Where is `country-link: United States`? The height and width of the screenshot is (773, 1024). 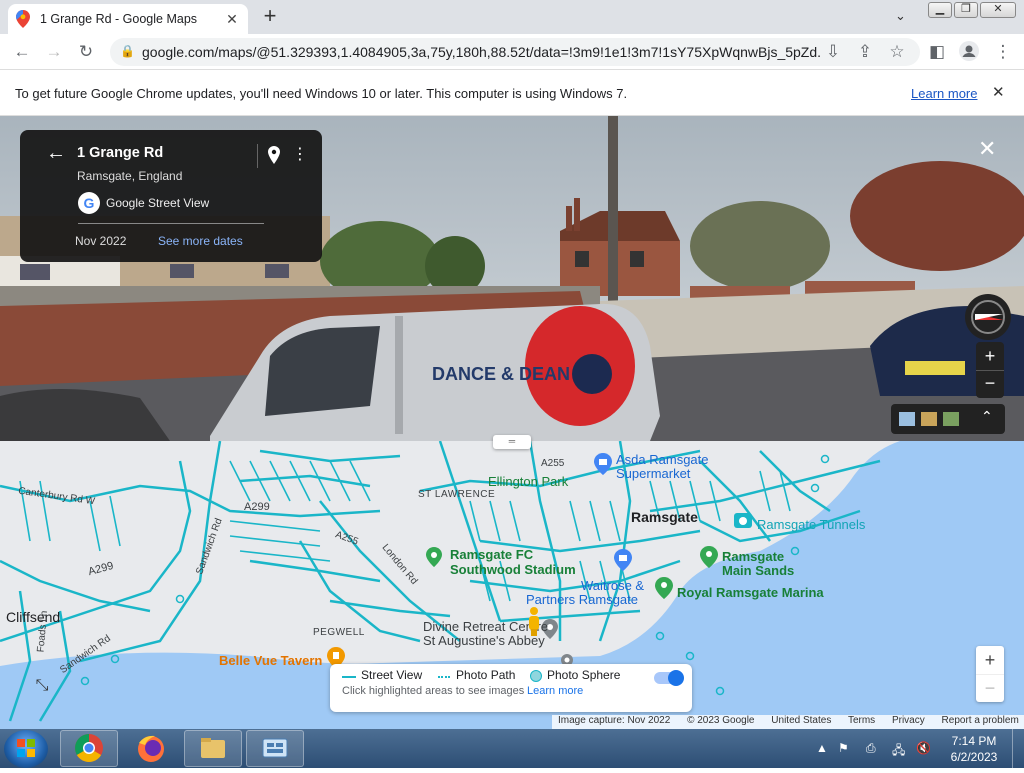 country-link: United States is located at coordinates (801, 720).